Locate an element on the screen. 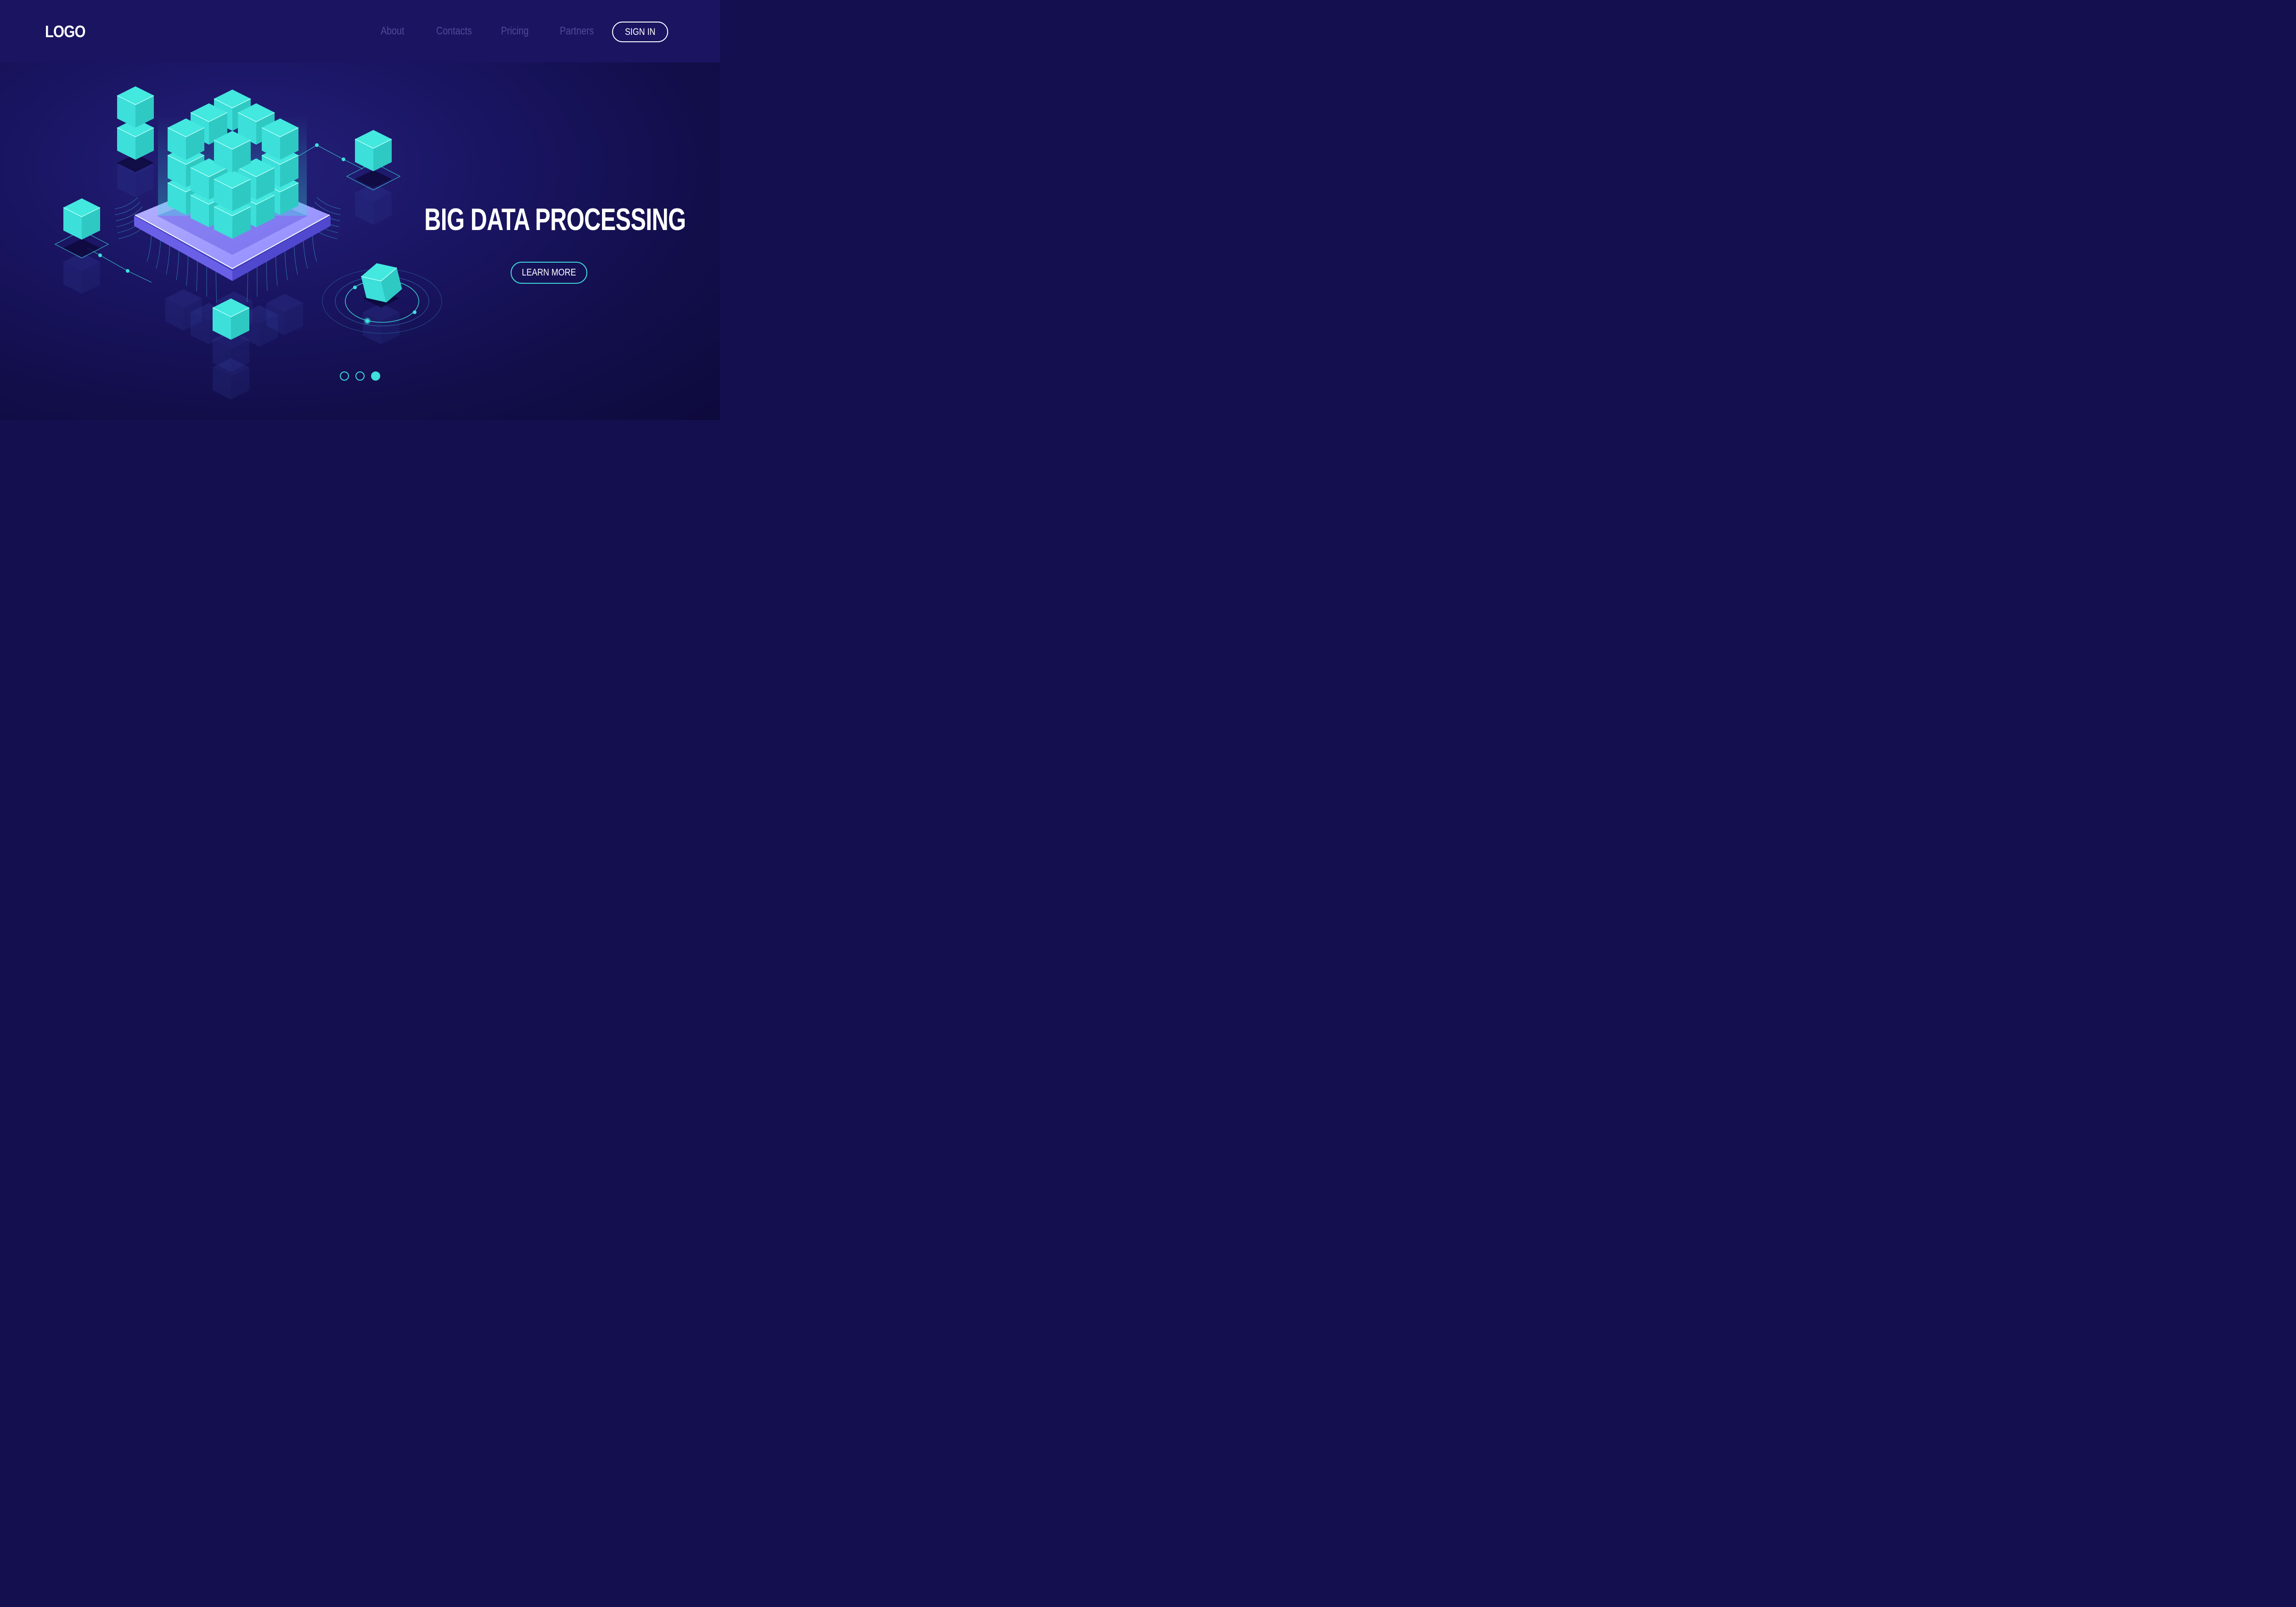 This screenshot has height=1607, width=2296. learn-more-label: LEARN MORE is located at coordinates (549, 272).